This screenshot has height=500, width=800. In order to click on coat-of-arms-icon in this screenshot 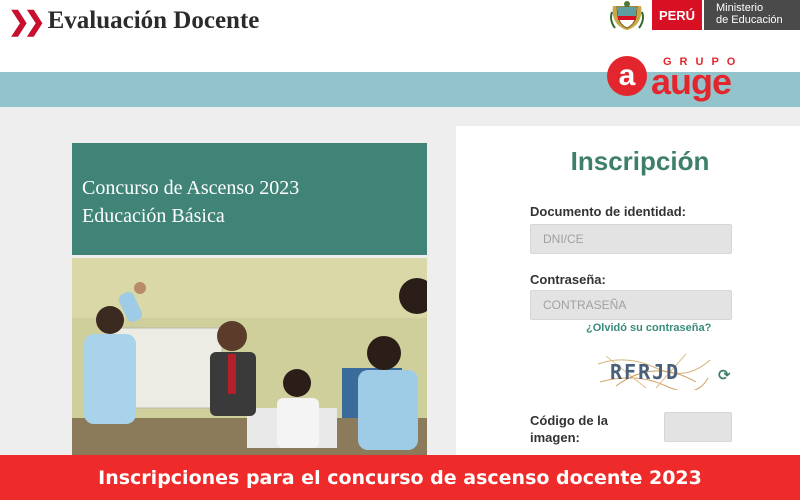, I will do `click(627, 15)`.